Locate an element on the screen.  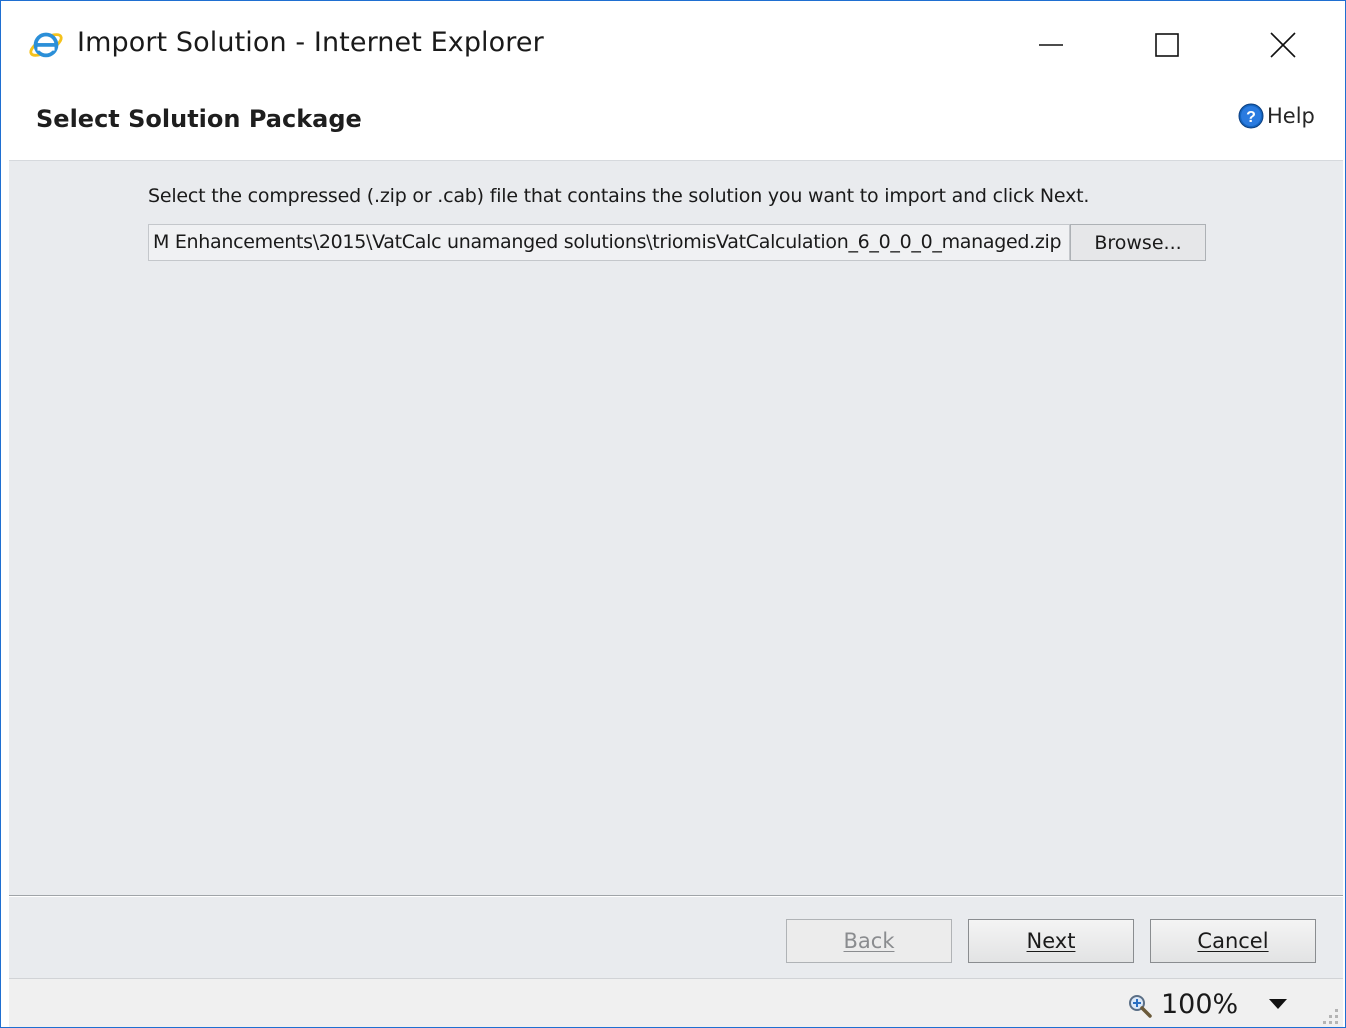
close-icon is located at coordinates (1283, 45).